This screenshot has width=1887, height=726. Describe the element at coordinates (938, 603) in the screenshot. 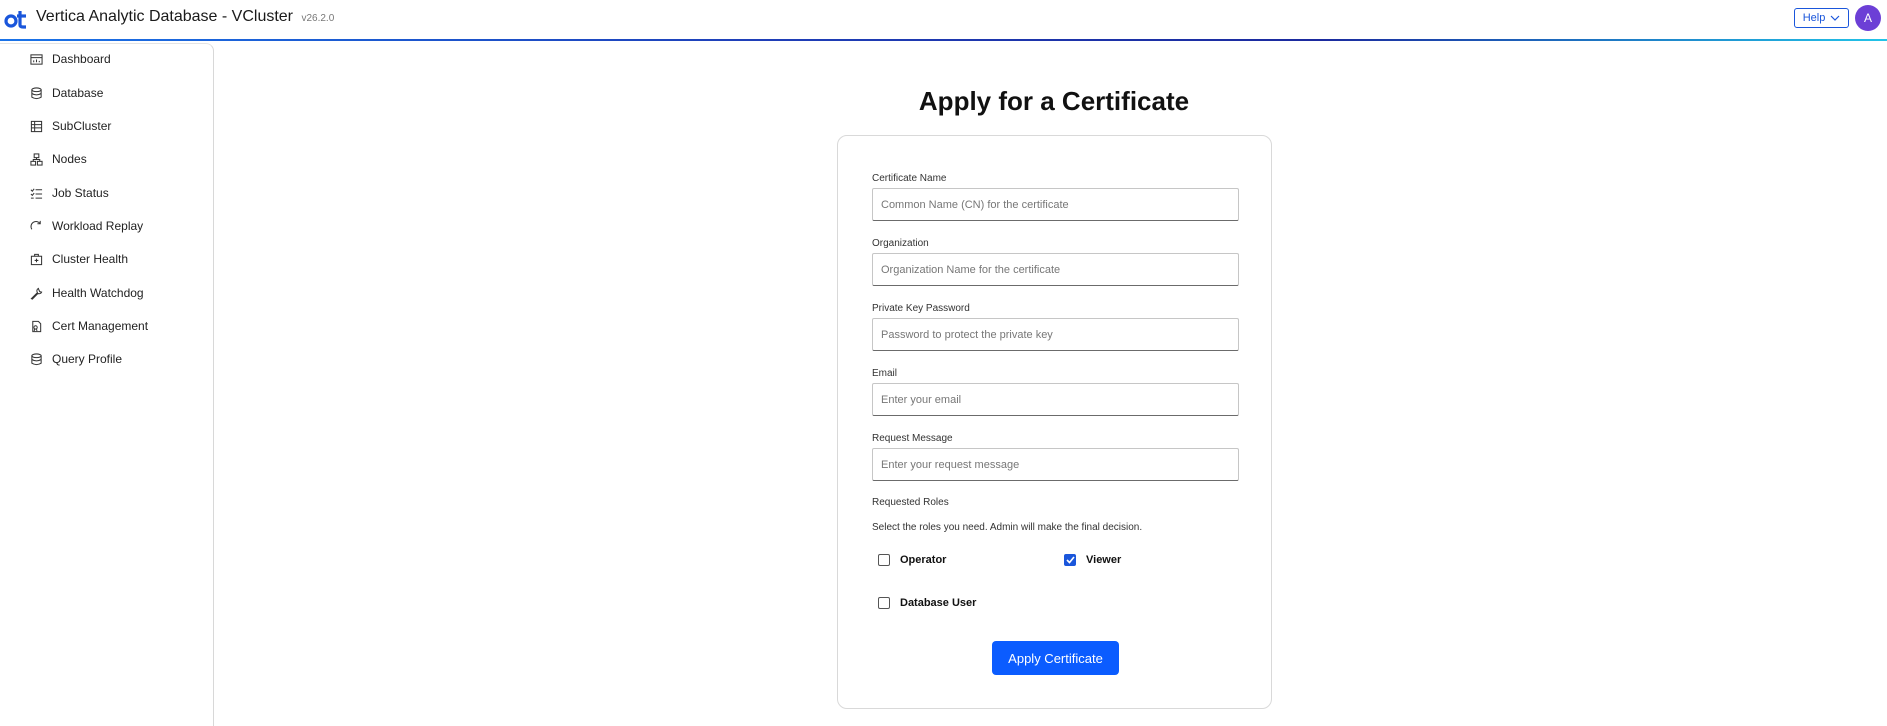

I see `role-label: Database User` at that location.